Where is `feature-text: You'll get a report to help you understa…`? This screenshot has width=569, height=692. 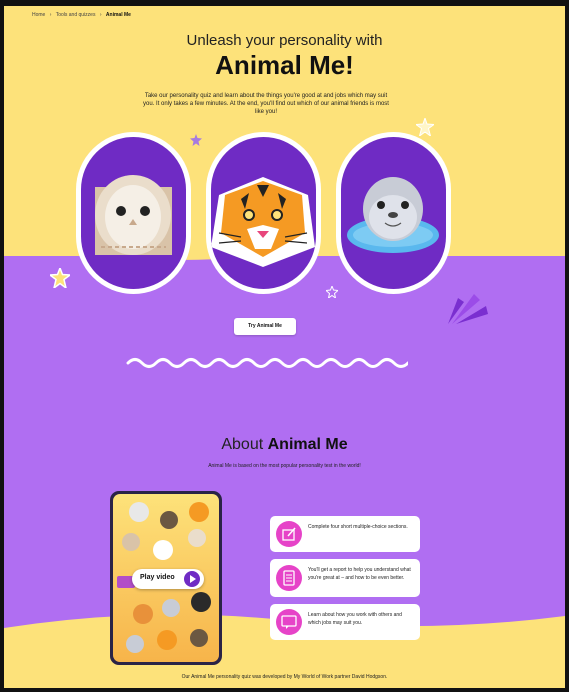 feature-text: You'll get a report to help you understa… is located at coordinates (359, 574).